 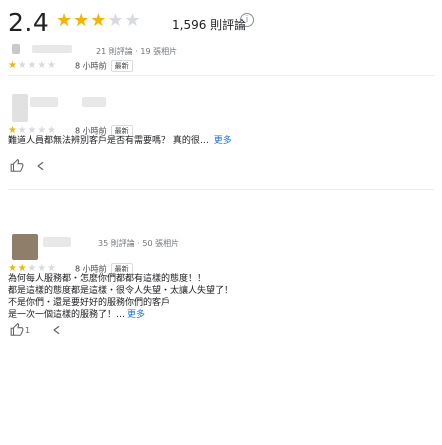 I want to click on reviewer-meta: 21 則評論 · 19 張相片, so click(x=137, y=51).